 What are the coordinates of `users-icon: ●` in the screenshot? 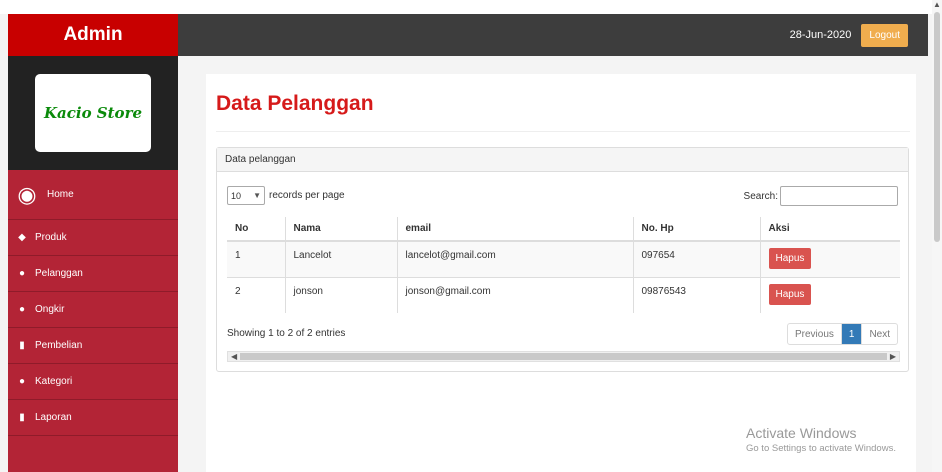 It's located at (22, 273).